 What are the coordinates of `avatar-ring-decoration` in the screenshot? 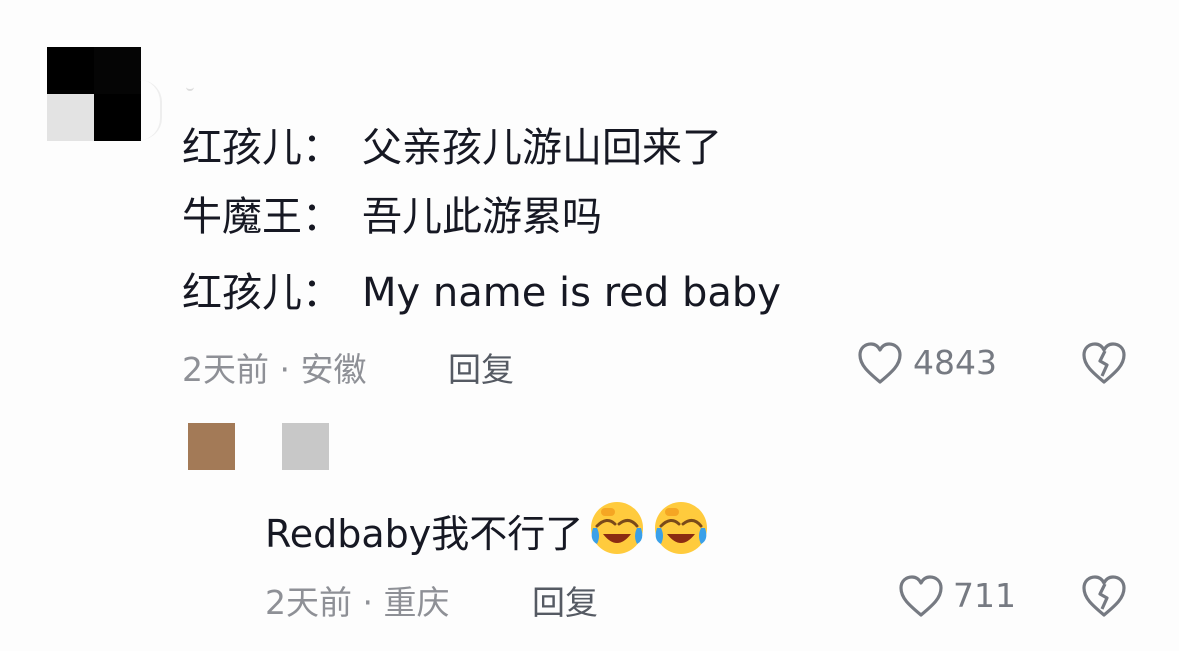 It's located at (151, 110).